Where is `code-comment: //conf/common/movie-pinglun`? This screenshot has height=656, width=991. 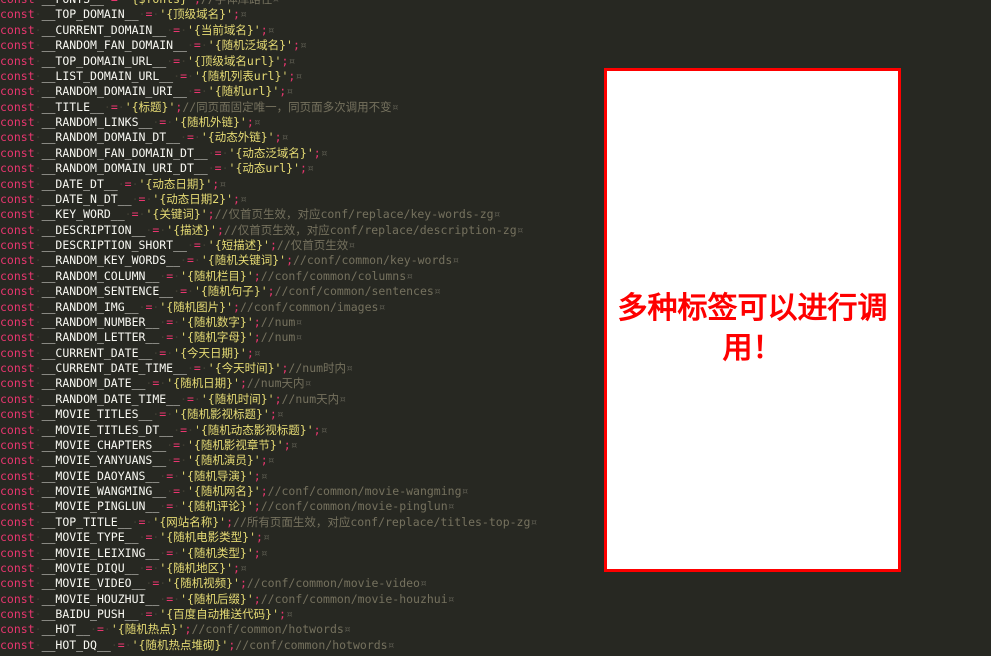 code-comment: //conf/common/movie-pinglun is located at coordinates (354, 506).